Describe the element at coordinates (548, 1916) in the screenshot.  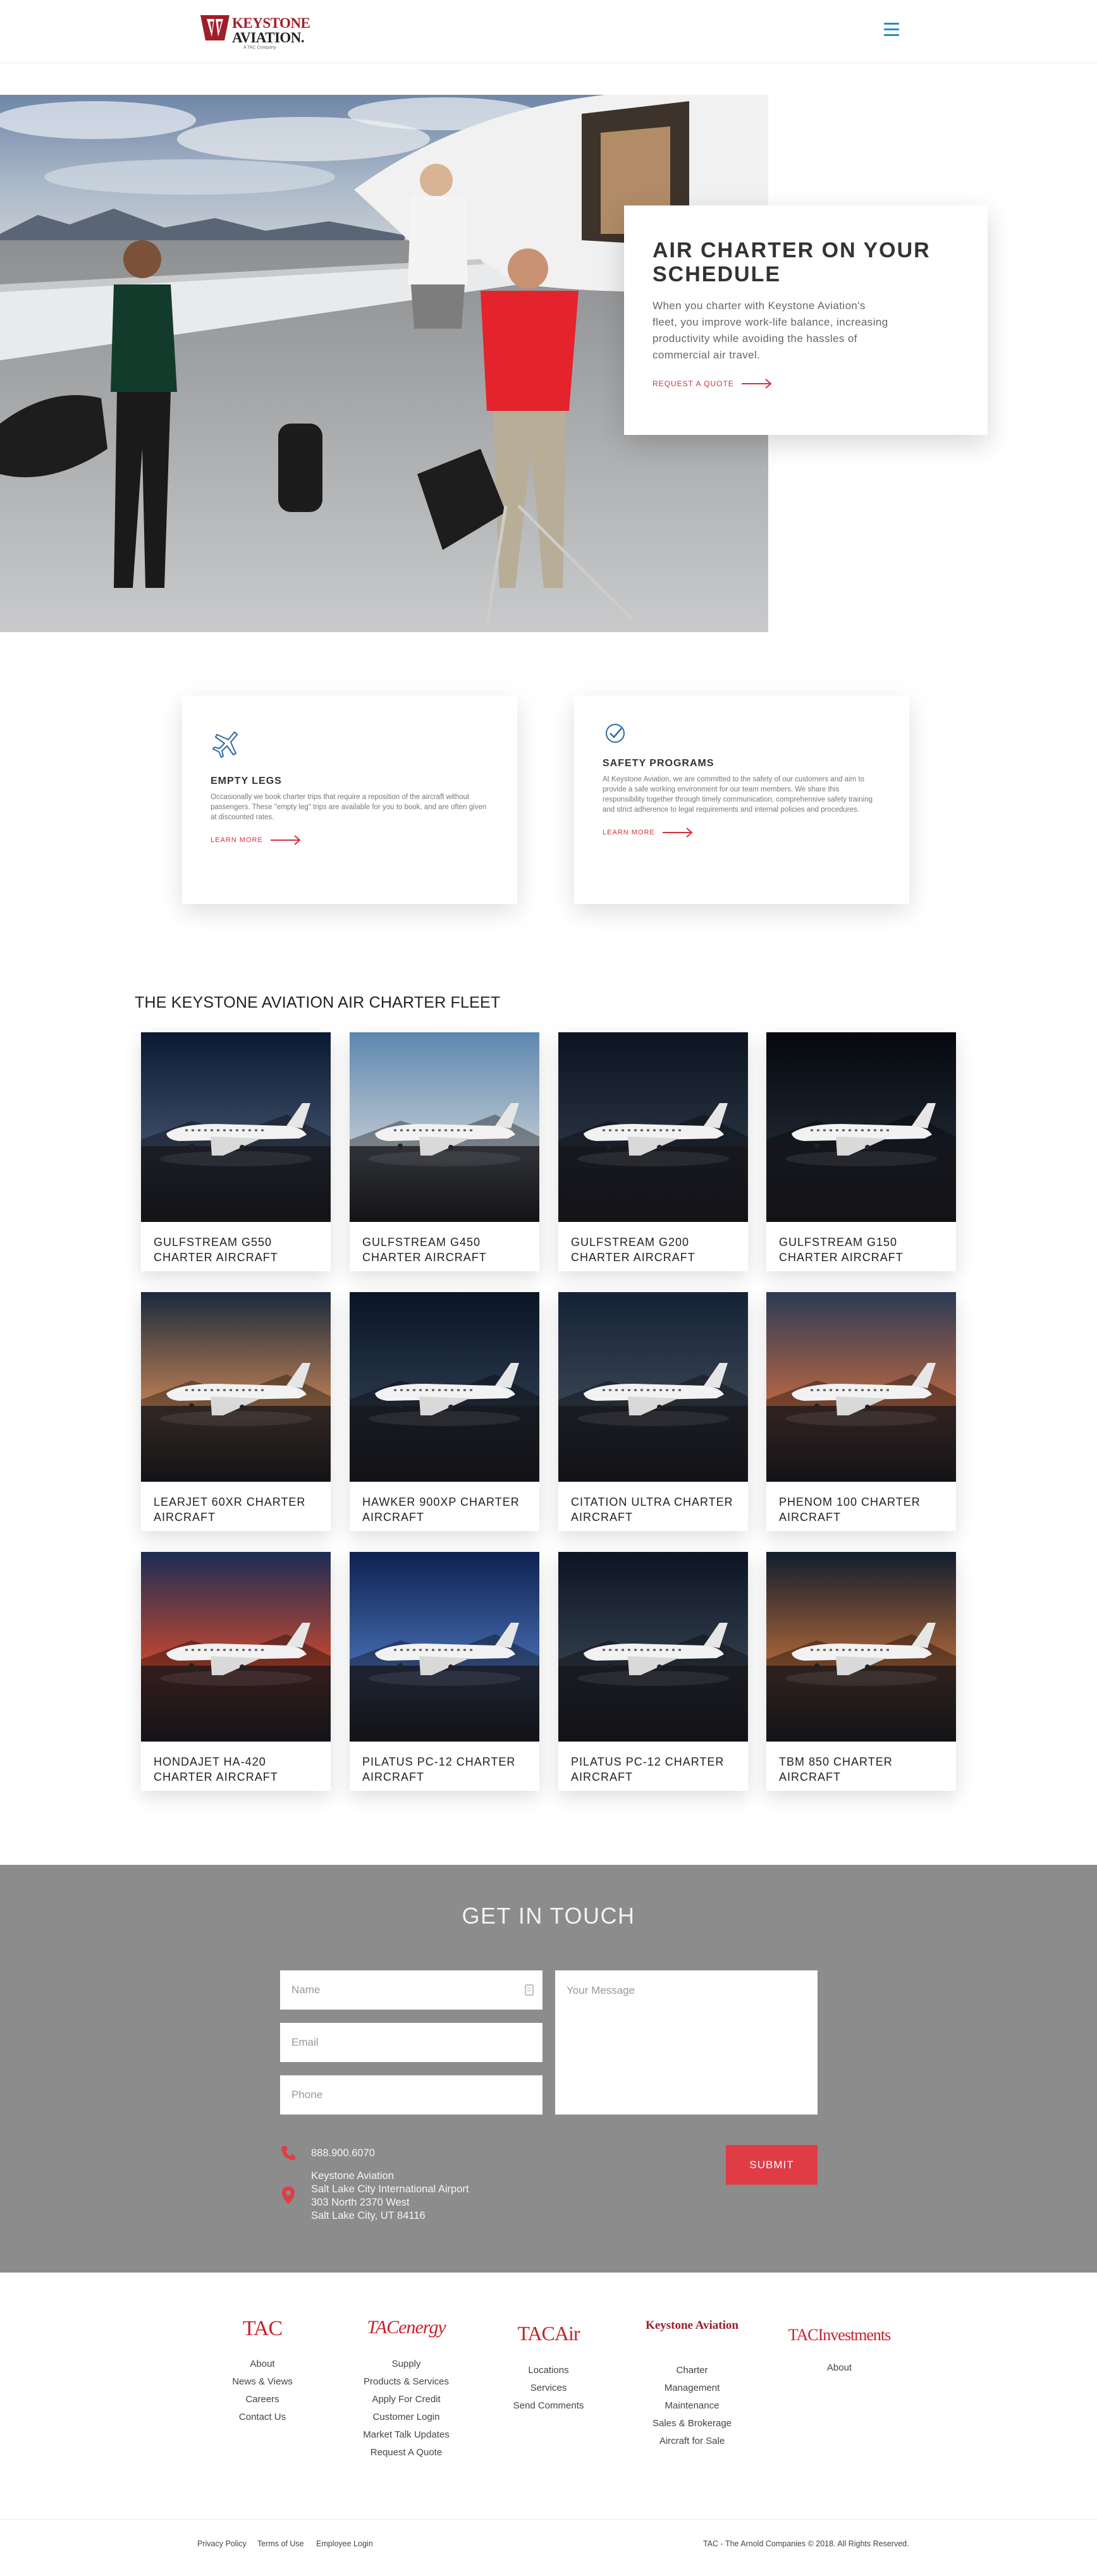
I see `contact-title: Get in Touch` at that location.